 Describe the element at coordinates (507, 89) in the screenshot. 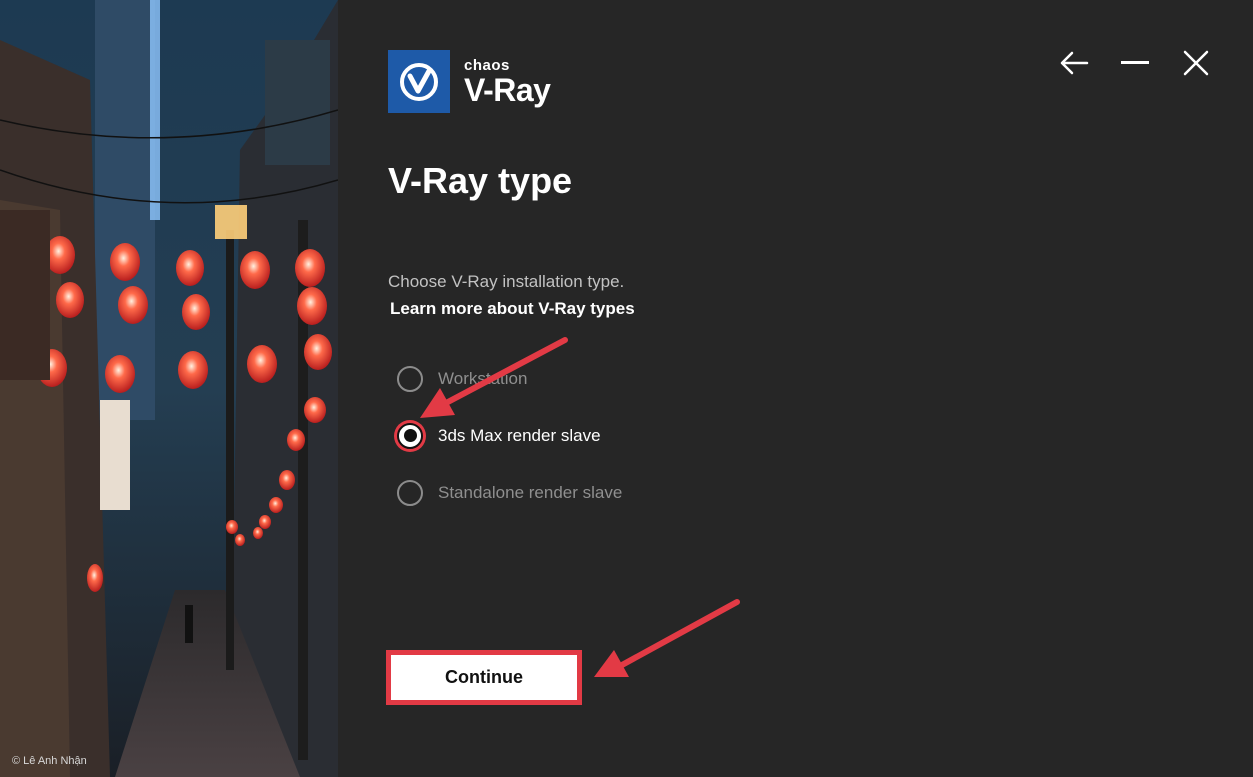

I see `logo-product: V-Ray` at that location.